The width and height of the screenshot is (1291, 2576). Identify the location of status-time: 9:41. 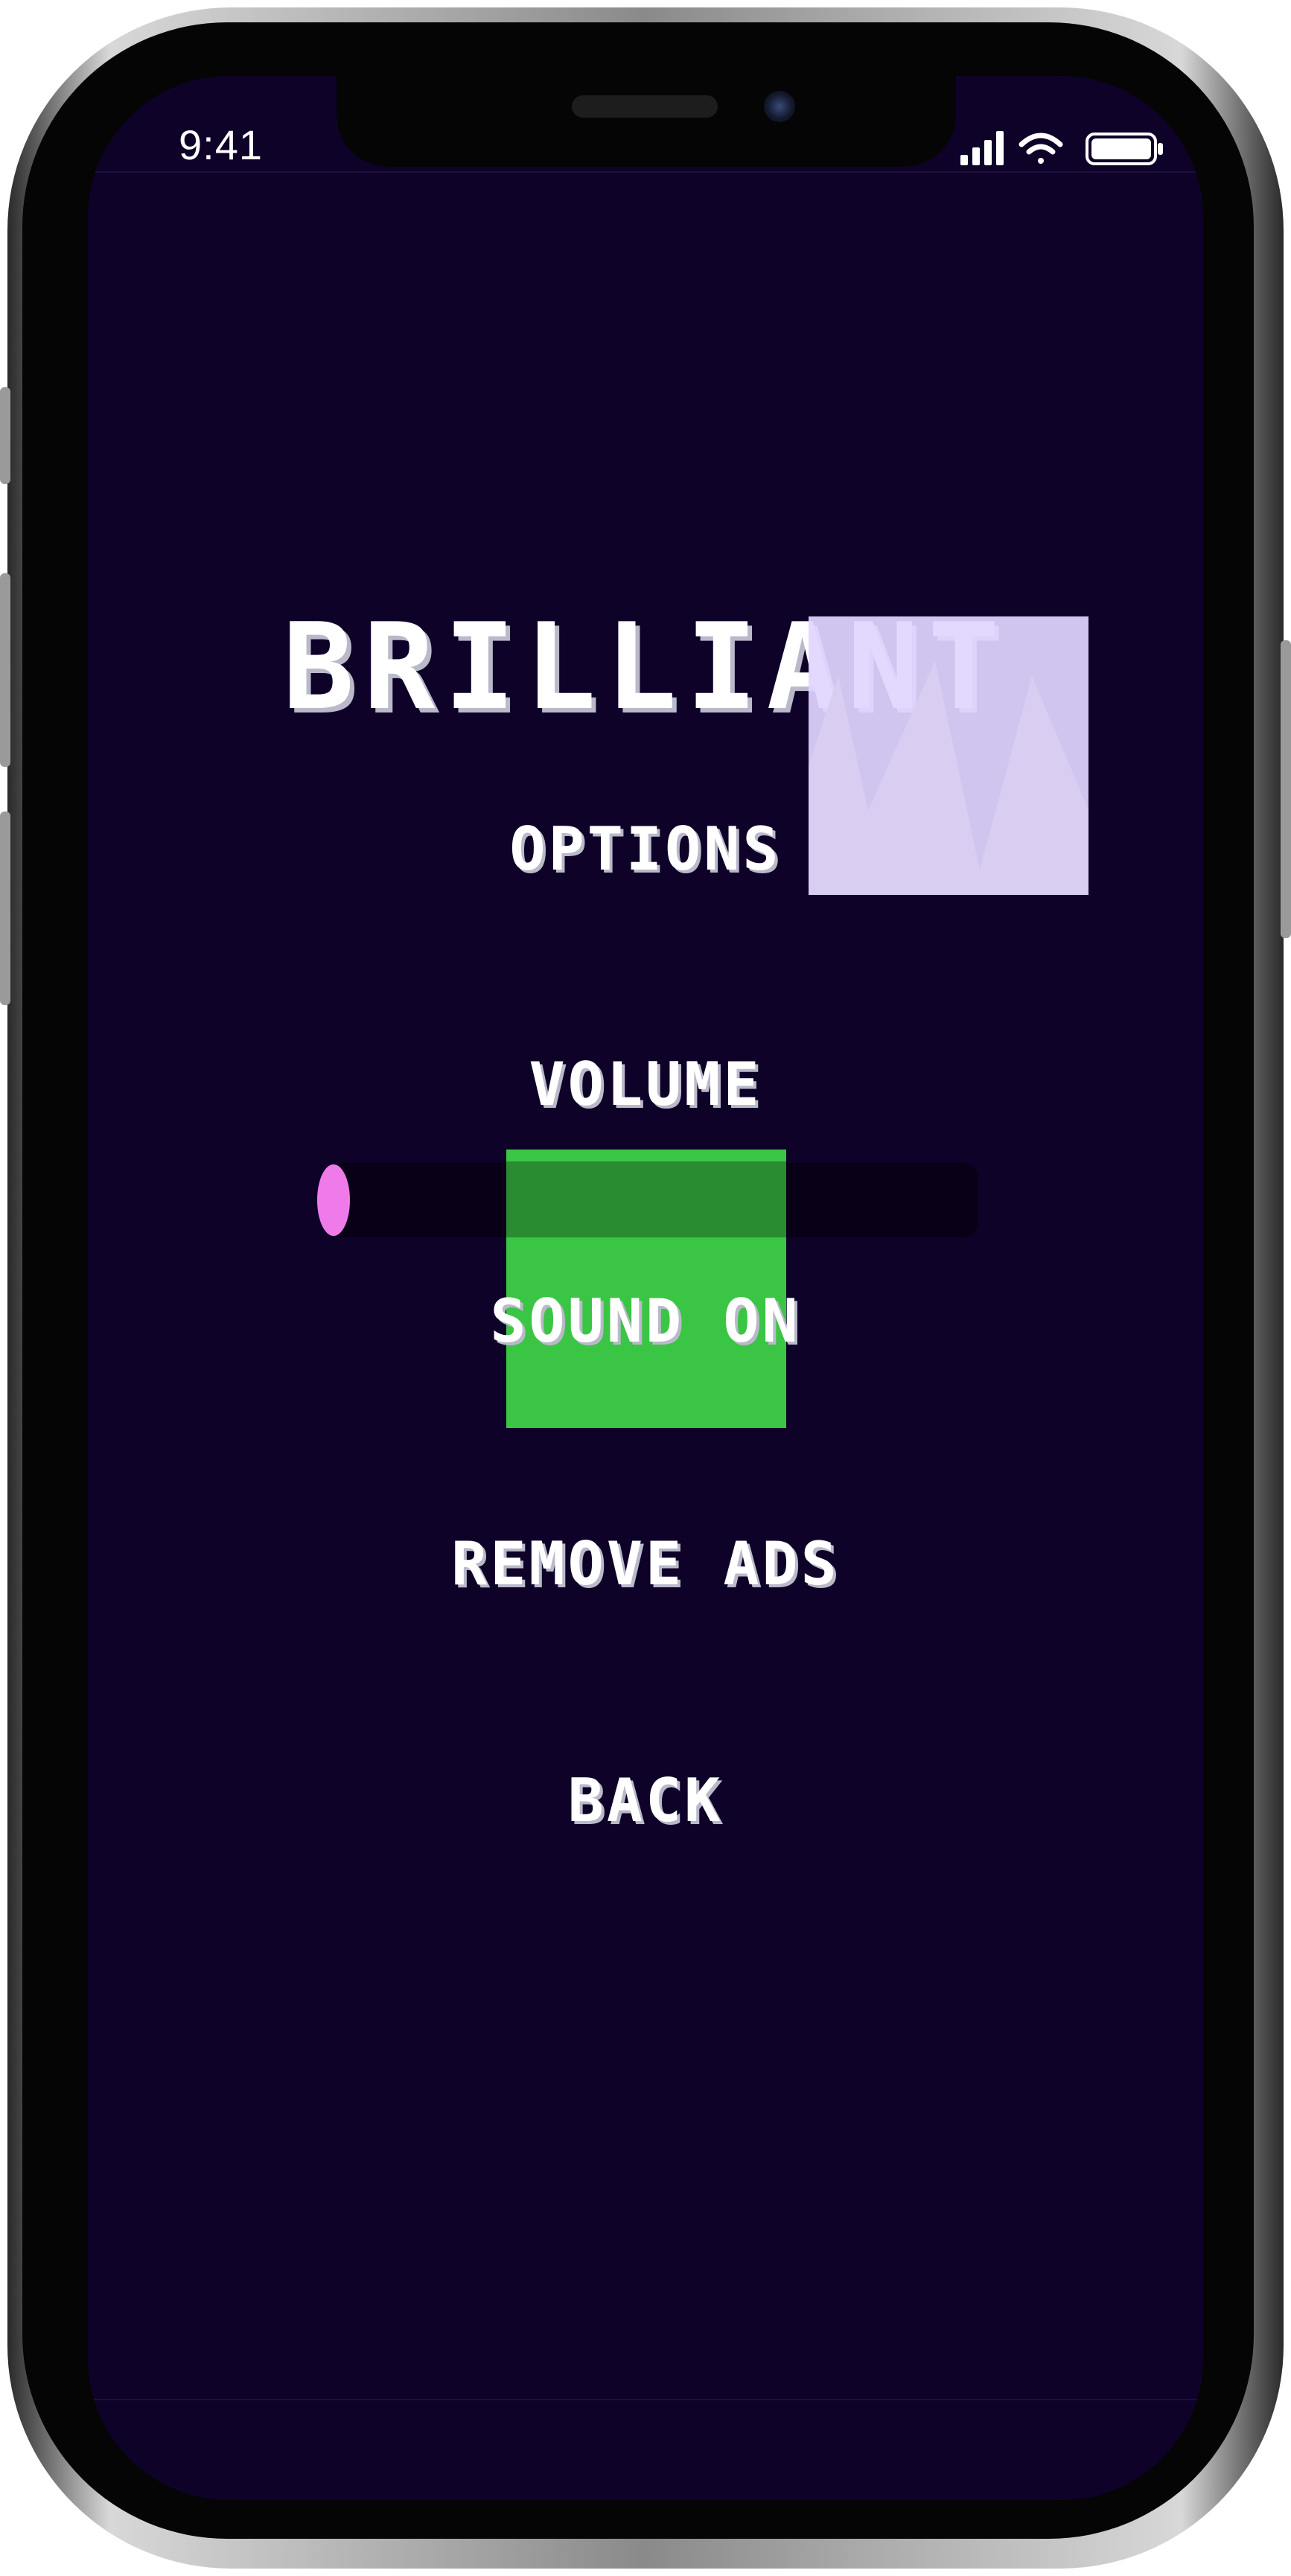
(221, 144).